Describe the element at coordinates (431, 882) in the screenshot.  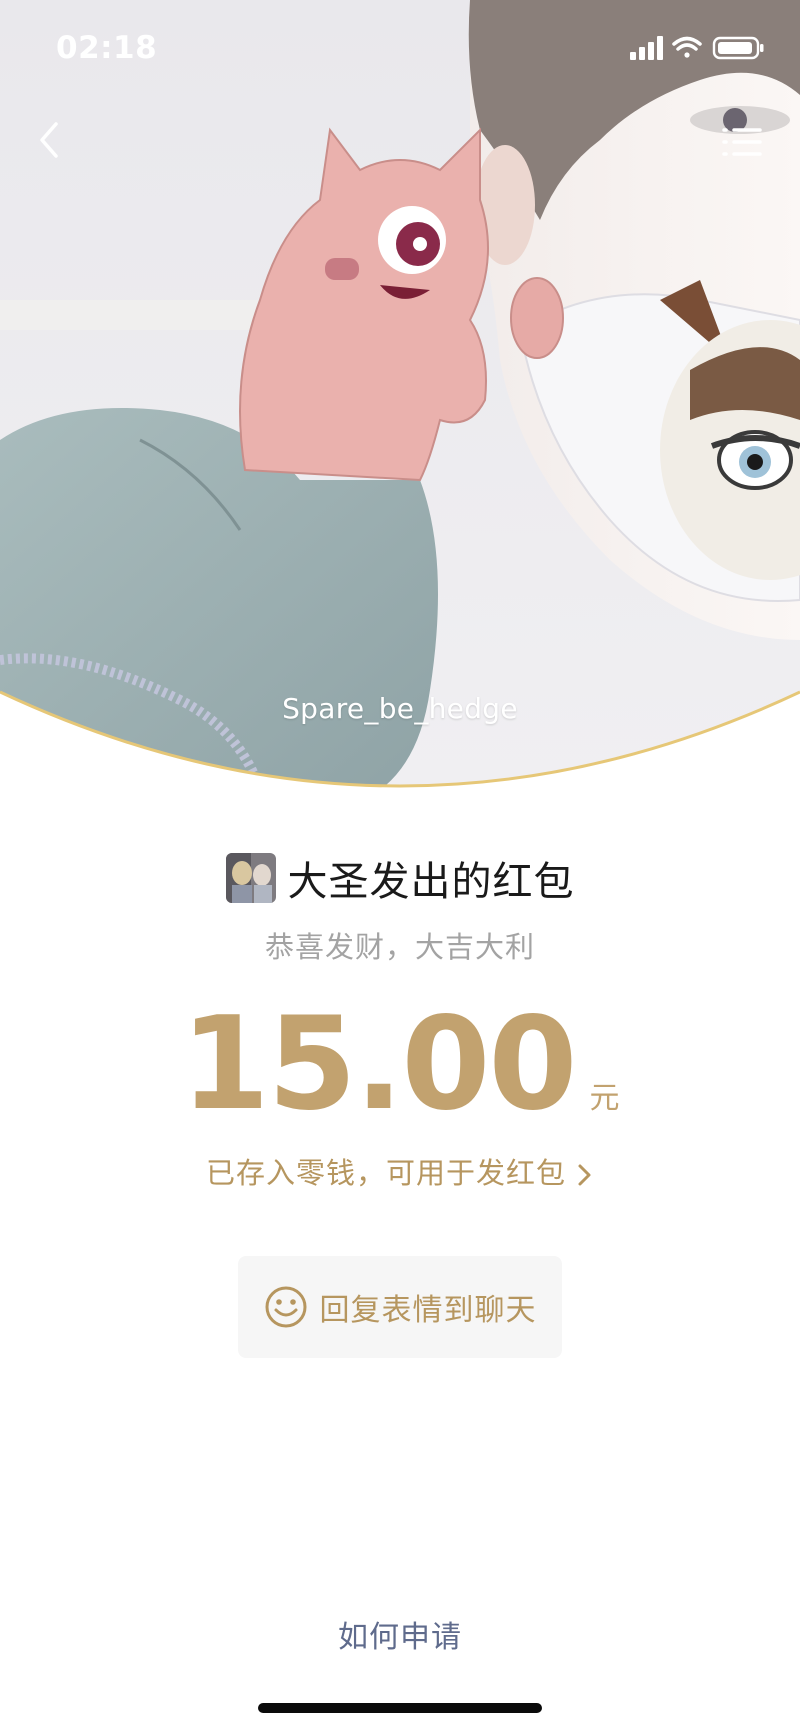
I see `sender-title: 大圣发出的红包` at that location.